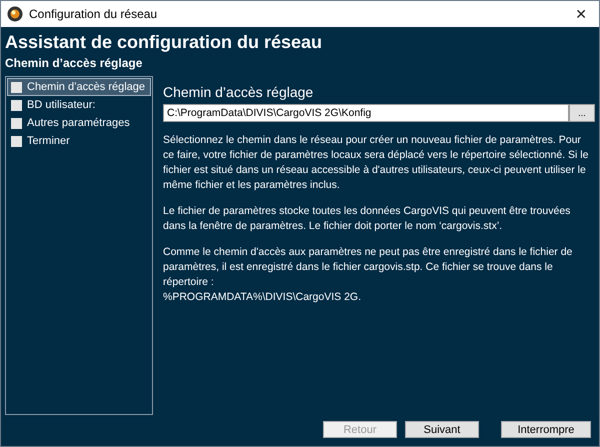 Image resolution: width=600 pixels, height=447 pixels. Describe the element at coordinates (546, 429) in the screenshot. I see `wizard-button: Interrompre` at that location.